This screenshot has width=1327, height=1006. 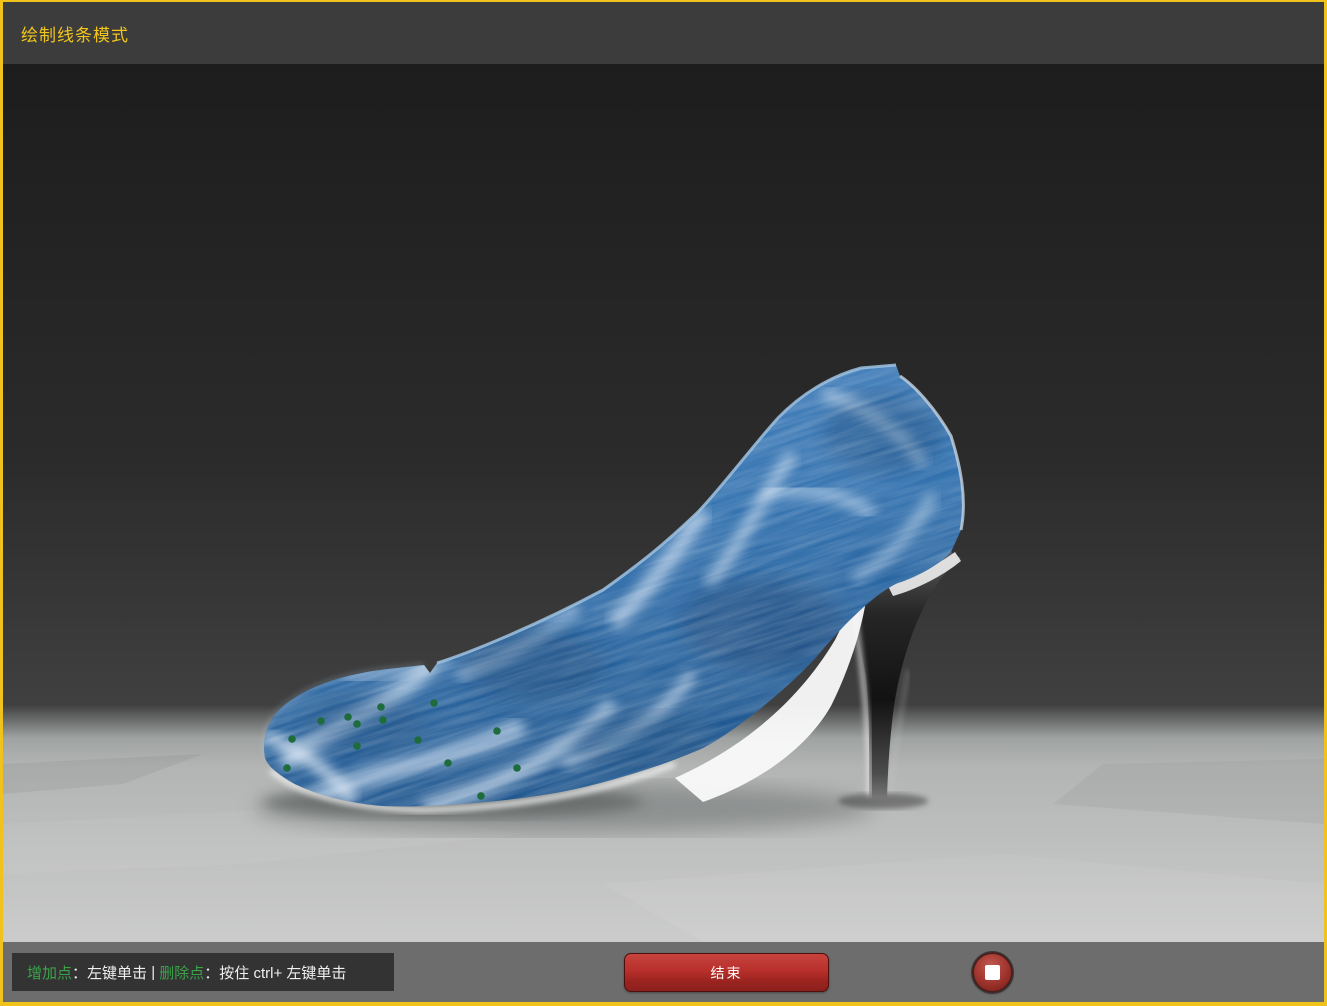 What do you see at coordinates (75, 35) in the screenshot?
I see `page-title: 绘制线条模式` at bounding box center [75, 35].